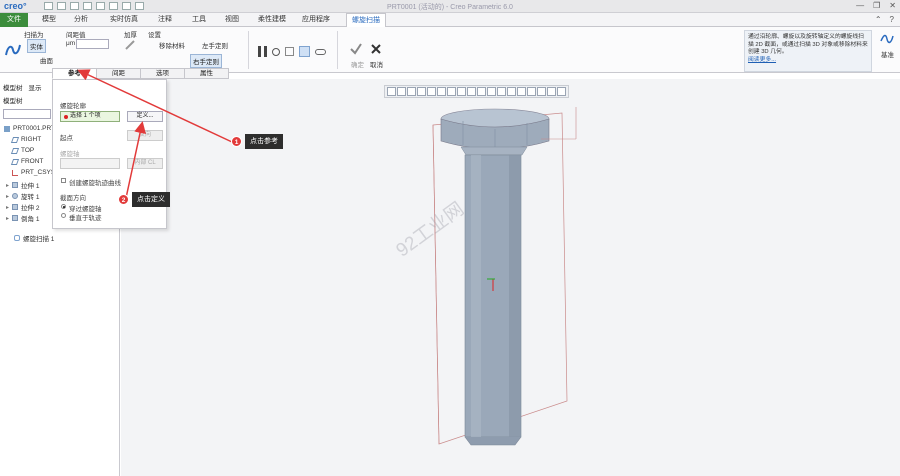 Image resolution: width=900 pixels, height=476 pixels. I want to click on tab-view: 视图, so click(232, 20).